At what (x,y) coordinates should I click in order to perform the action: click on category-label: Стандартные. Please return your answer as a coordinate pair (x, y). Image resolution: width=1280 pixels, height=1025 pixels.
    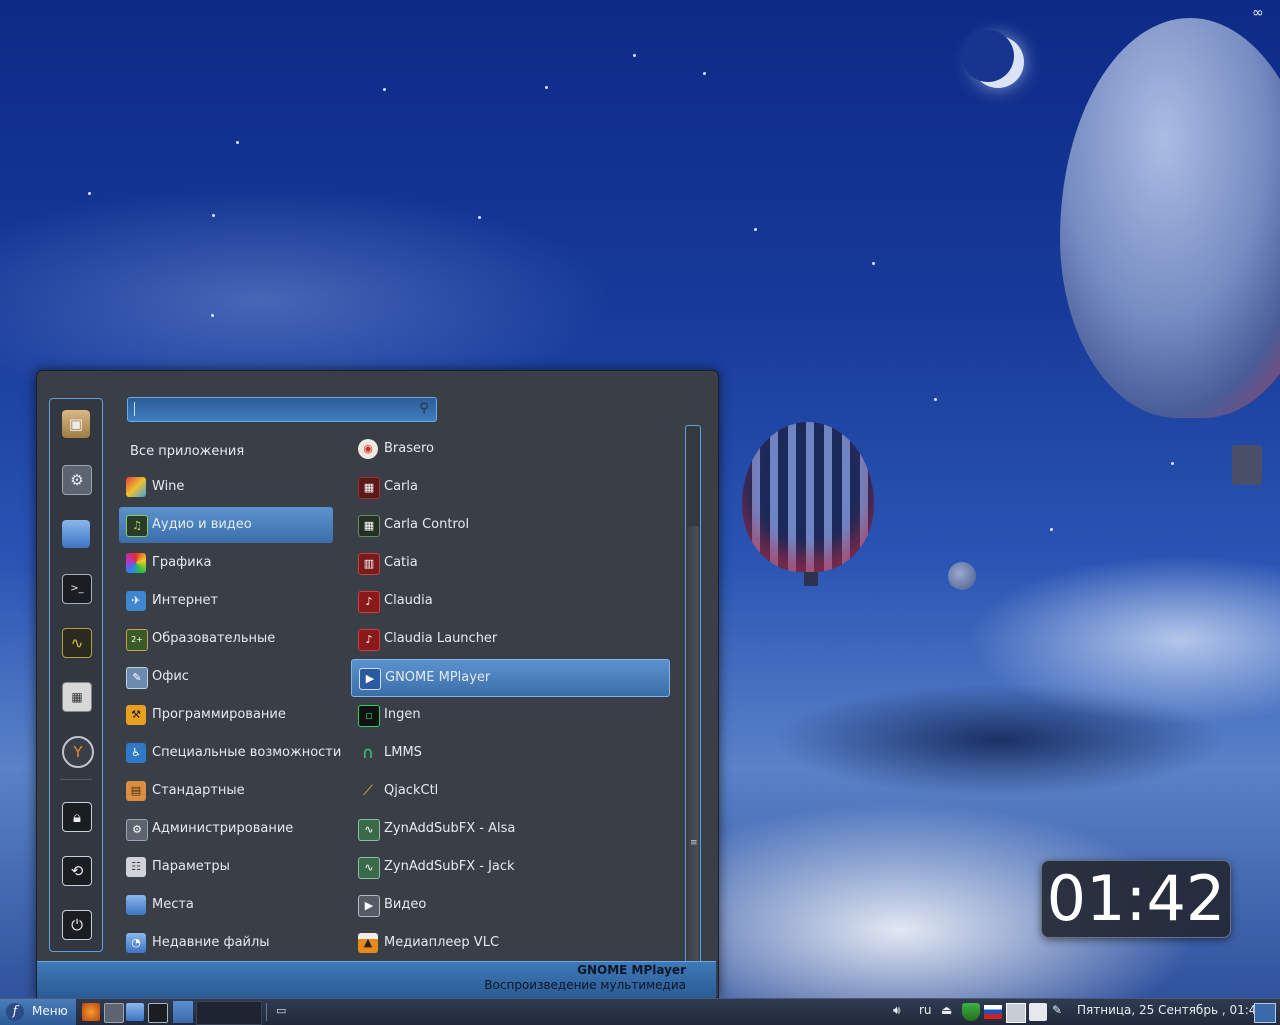
    Looking at the image, I should click on (198, 790).